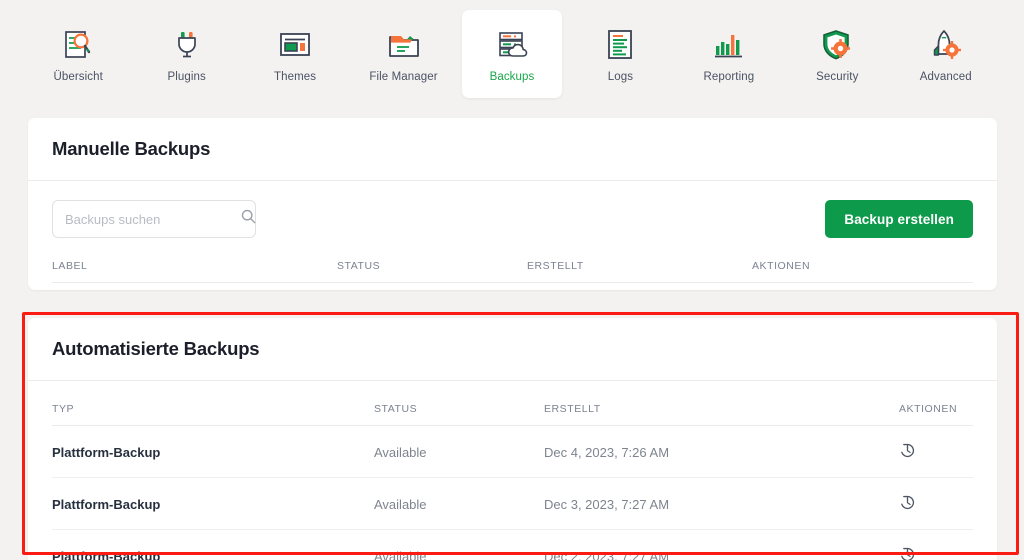 The height and width of the screenshot is (560, 1024). I want to click on tab-backups: Backups, so click(512, 54).